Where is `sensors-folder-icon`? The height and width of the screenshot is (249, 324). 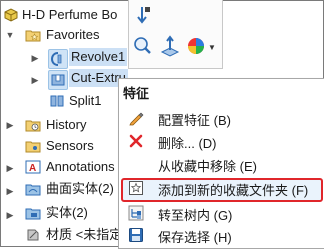 sensors-folder-icon is located at coordinates (33, 146).